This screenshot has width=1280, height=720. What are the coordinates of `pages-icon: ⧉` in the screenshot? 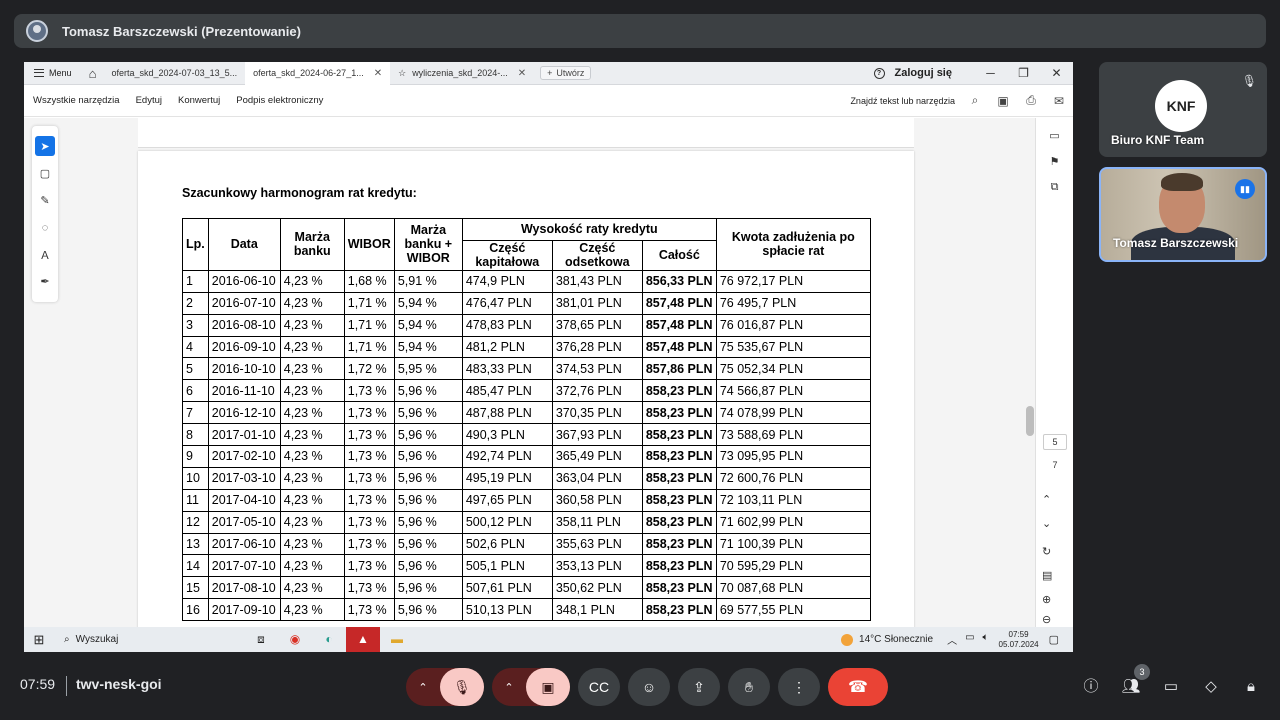 It's located at (1054, 187).